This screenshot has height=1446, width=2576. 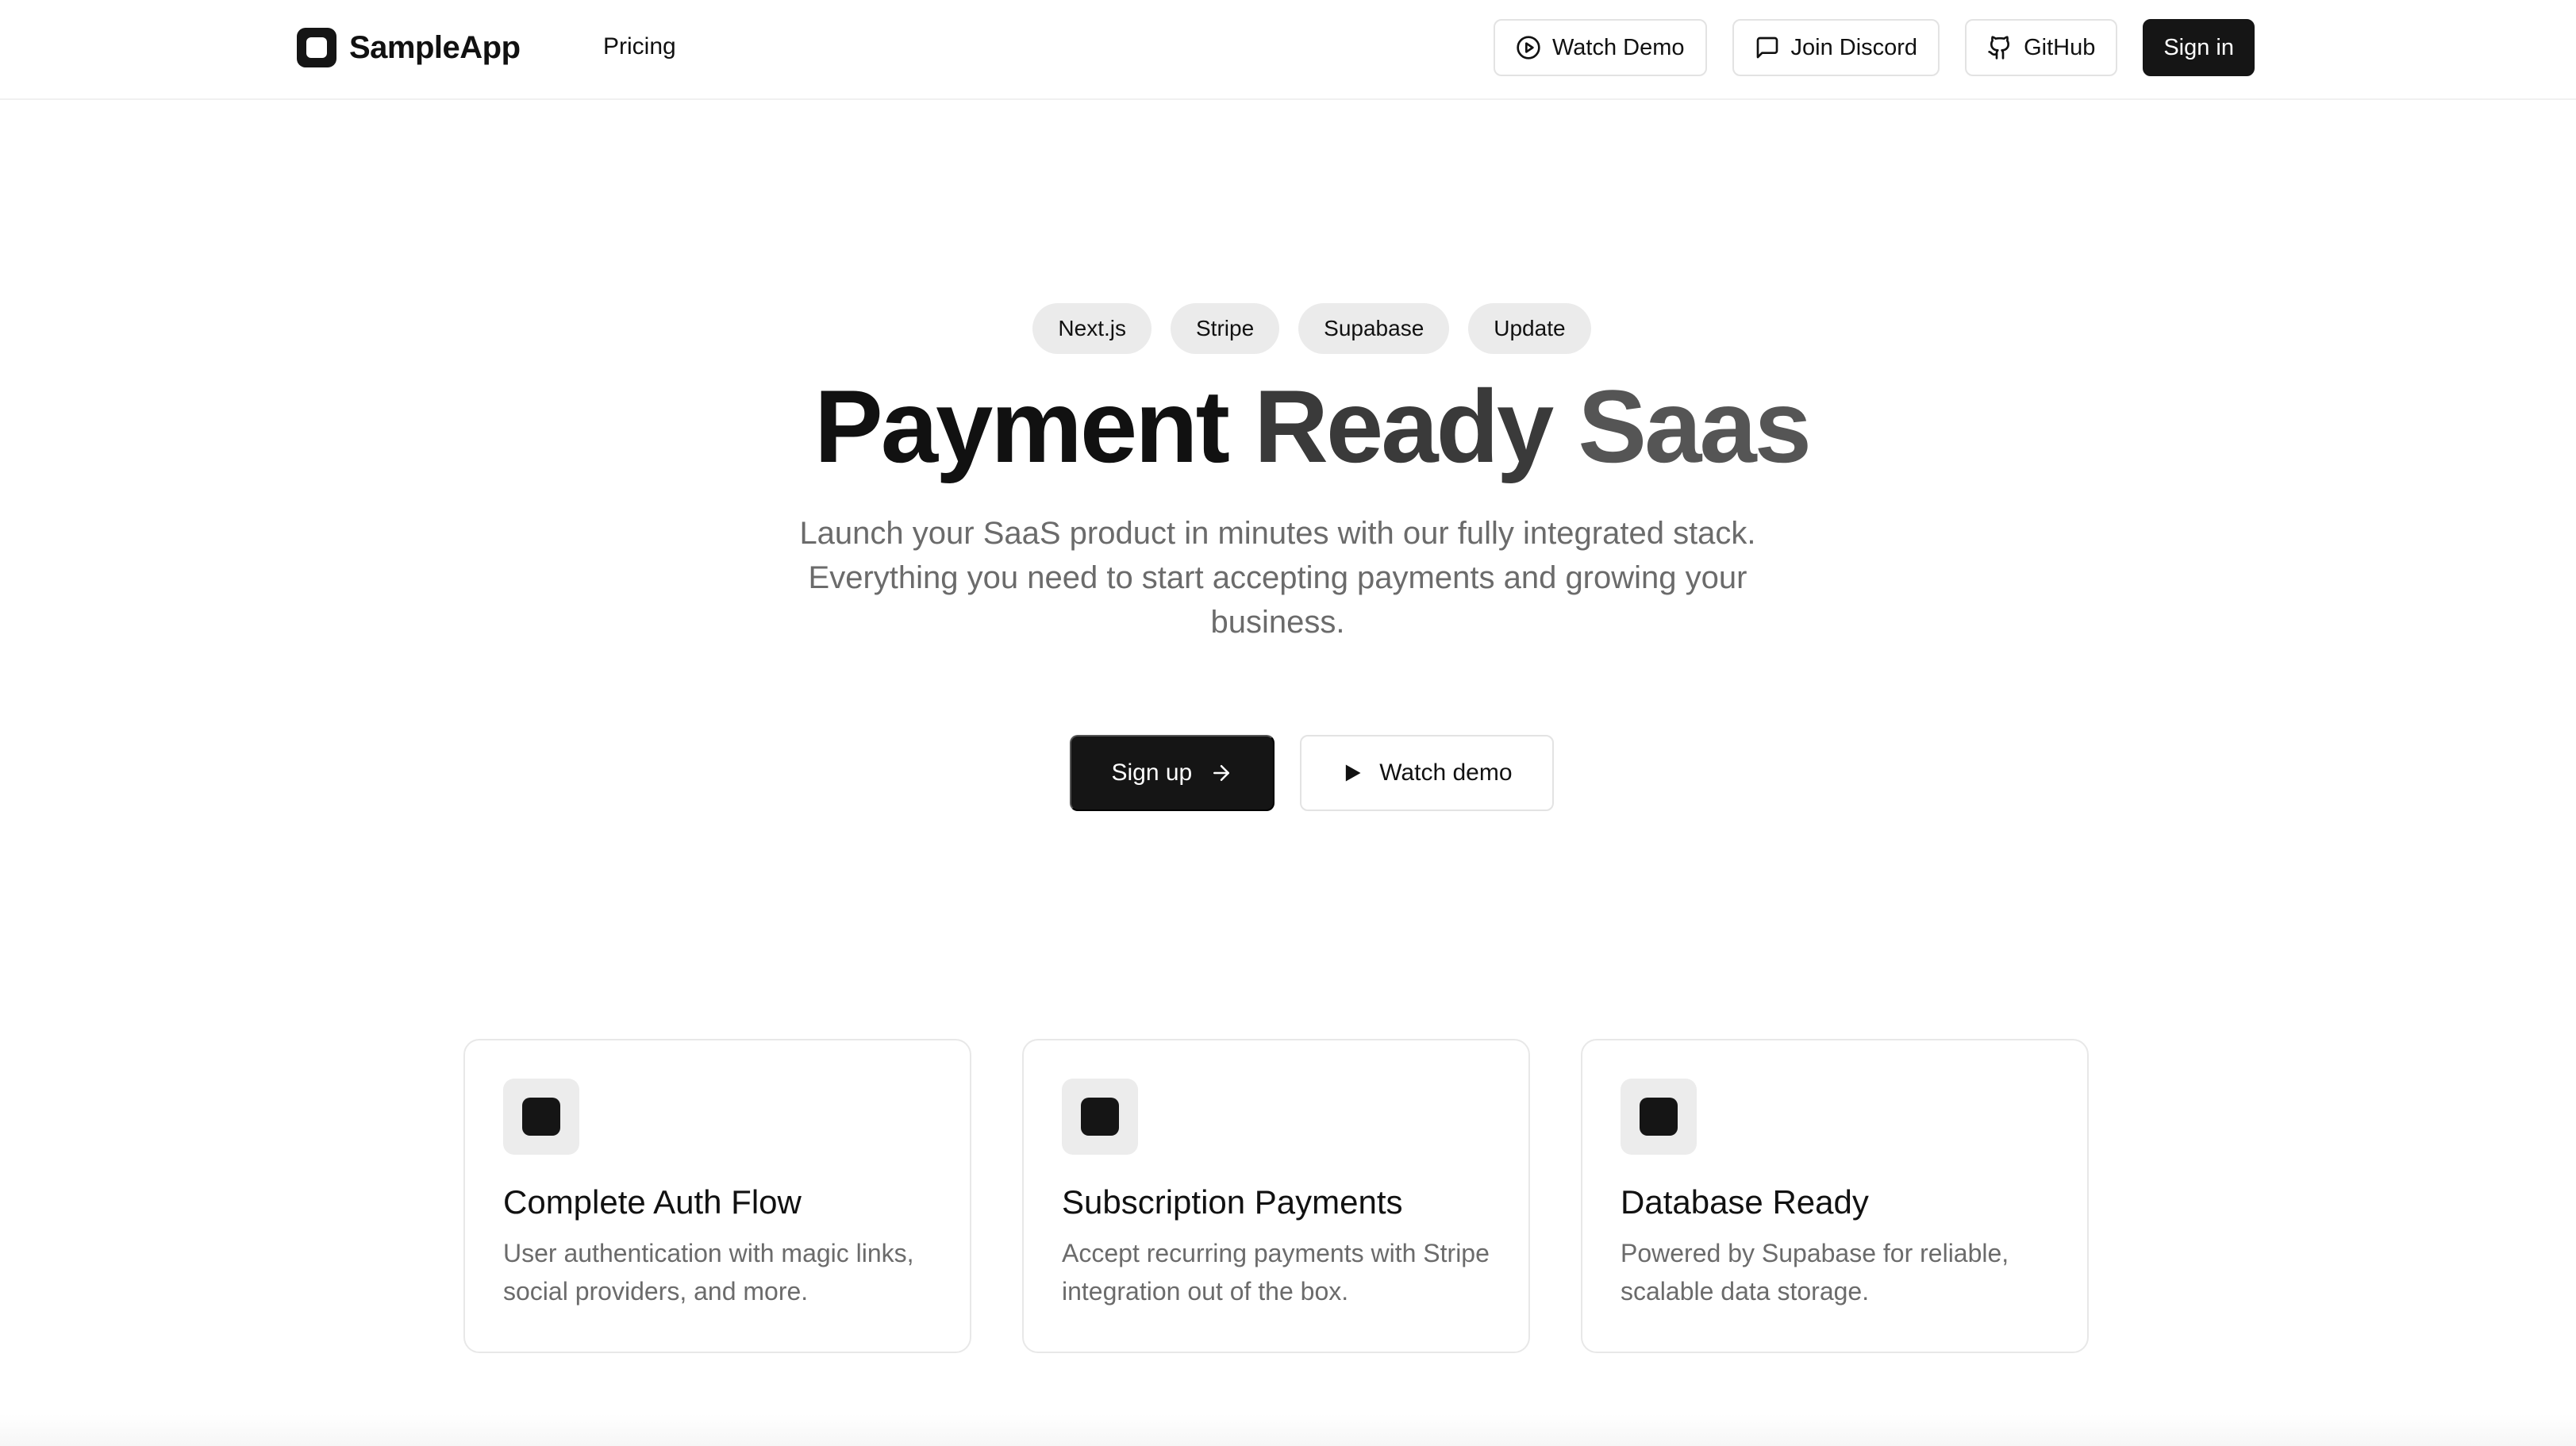 I want to click on nav-actions: Watch Demo Join Discord GitHub Sign in, so click(x=1874, y=47).